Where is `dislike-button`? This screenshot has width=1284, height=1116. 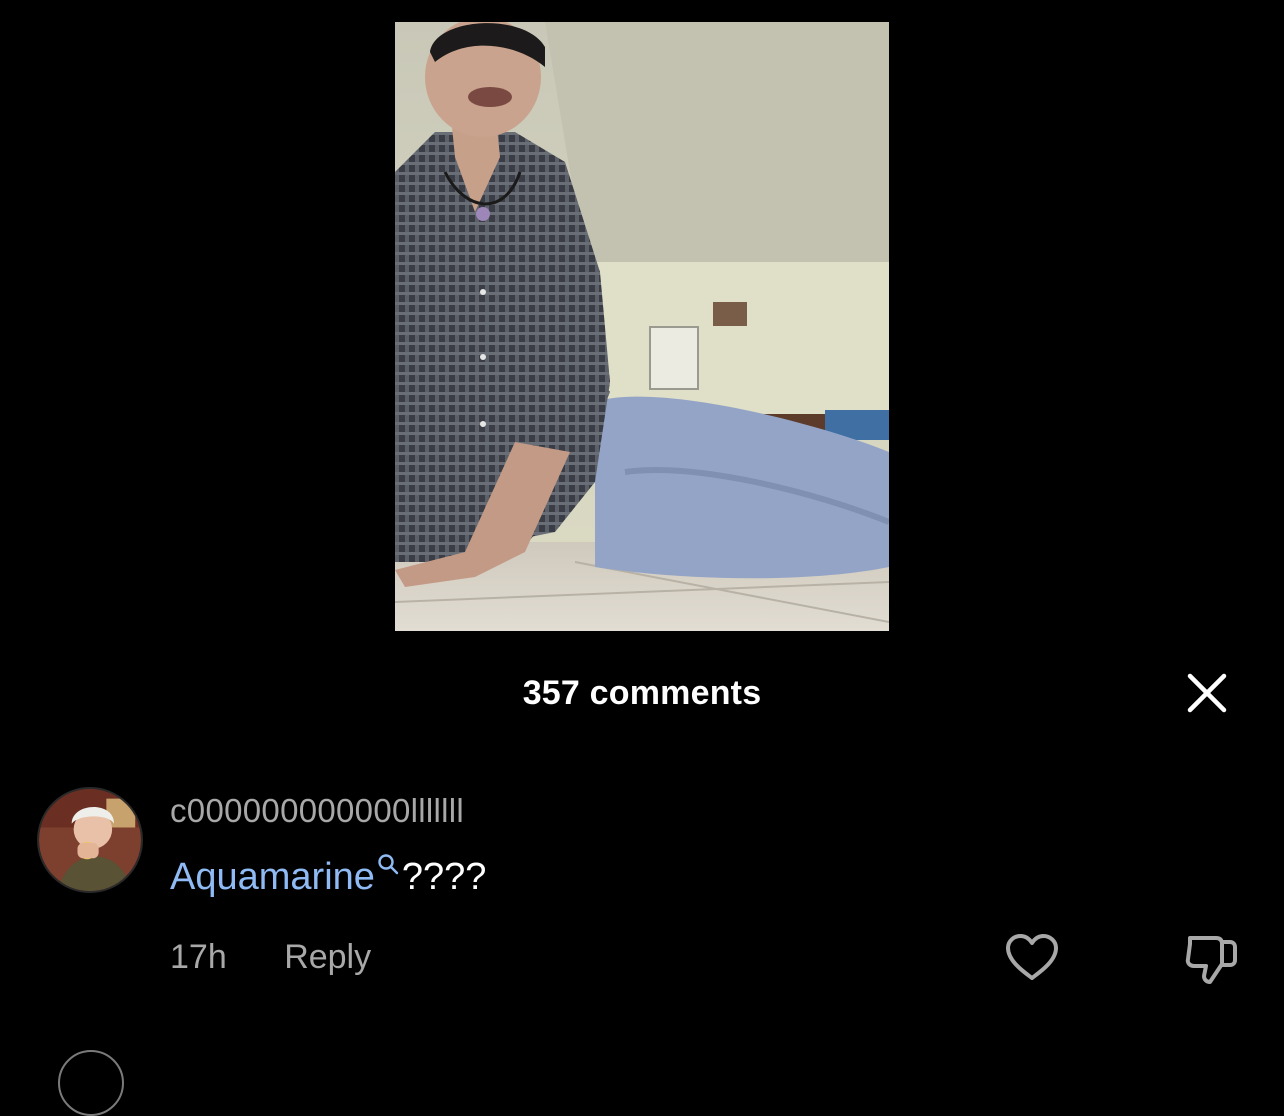 dislike-button is located at coordinates (1211, 958).